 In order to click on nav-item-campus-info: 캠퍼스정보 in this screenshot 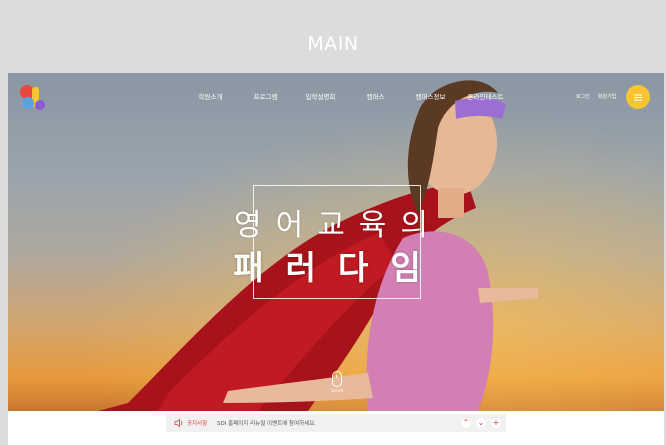, I will do `click(430, 96)`.